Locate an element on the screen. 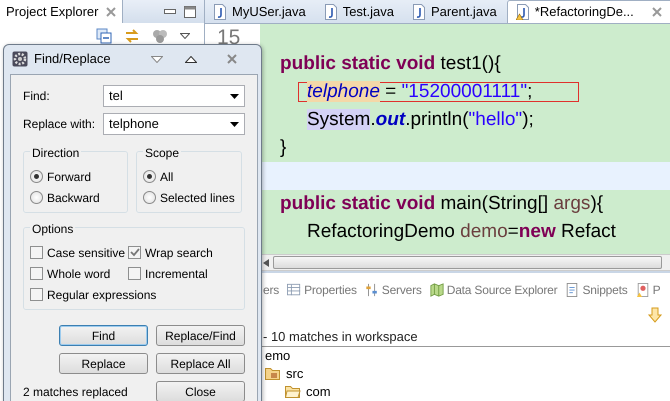  checkbox-label: Regular expressions is located at coordinates (101, 295).